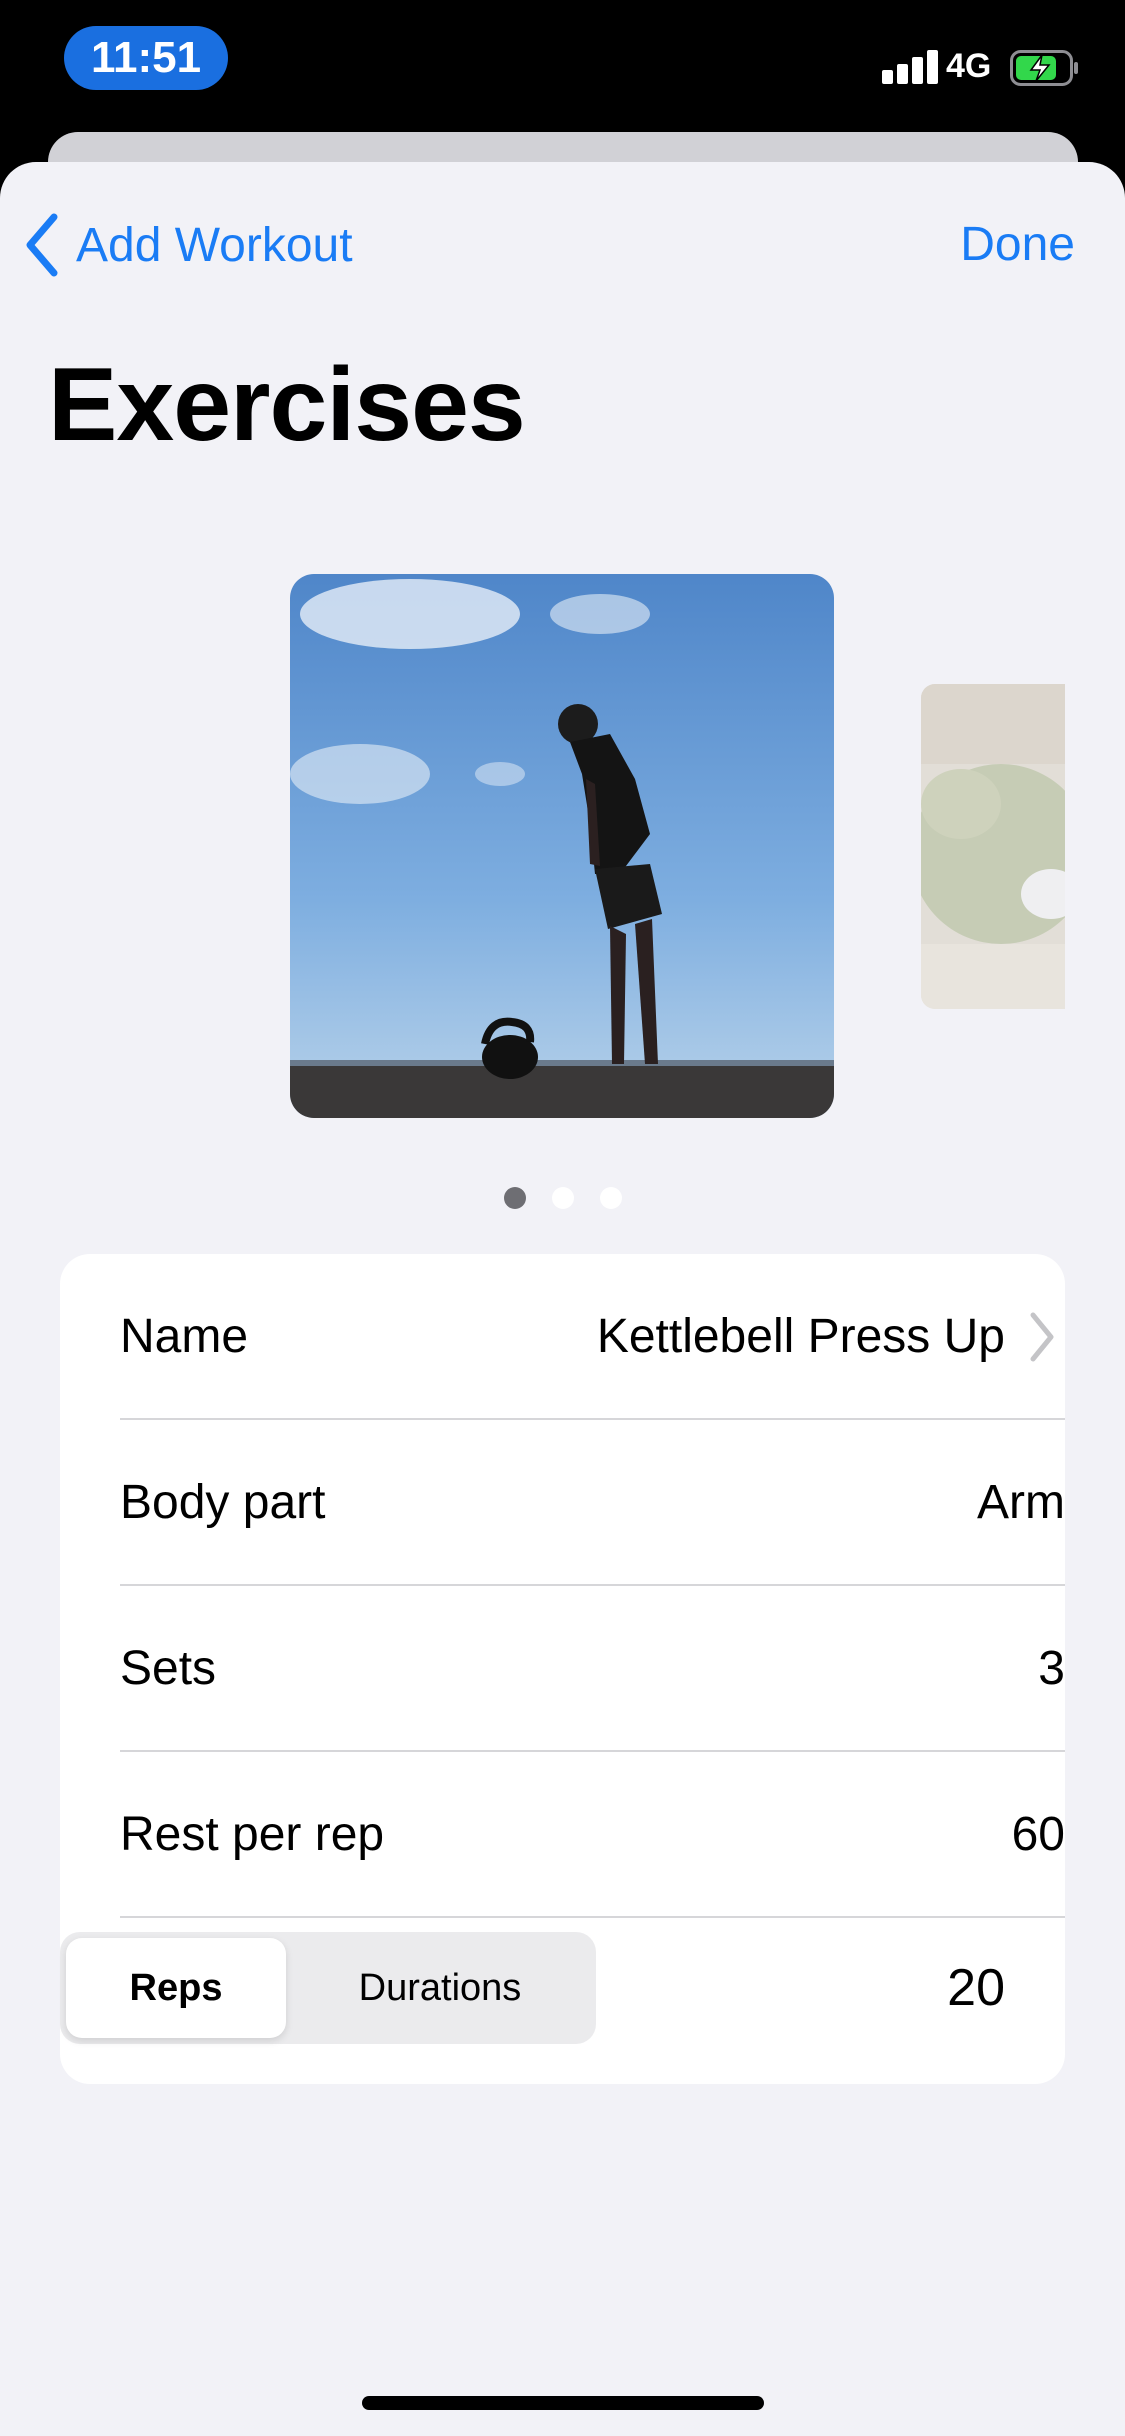  What do you see at coordinates (1044, 68) in the screenshot?
I see `battery-charging-icon` at bounding box center [1044, 68].